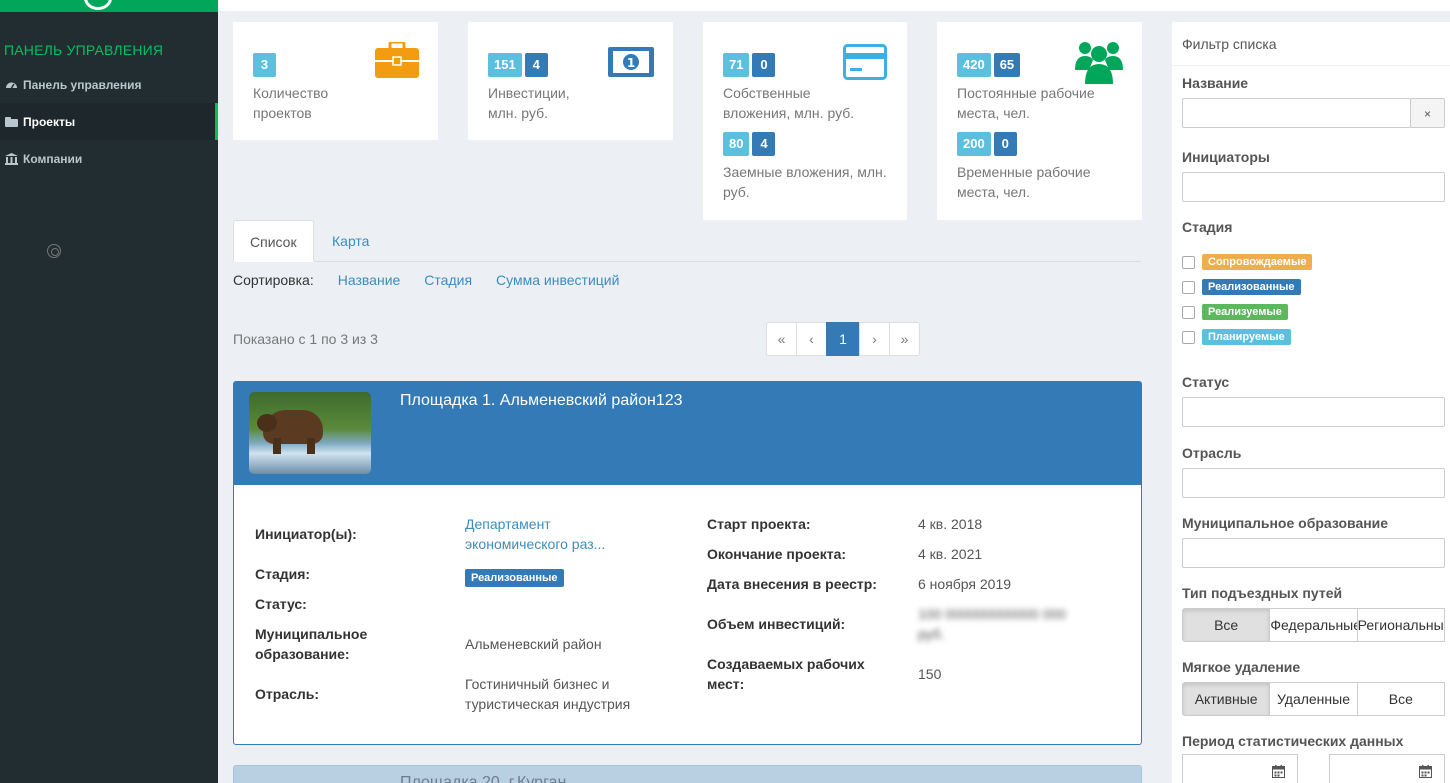 Image resolution: width=1450 pixels, height=783 pixels. What do you see at coordinates (291, 103) in the screenshot?
I see `stat-label: Количество проектов` at bounding box center [291, 103].